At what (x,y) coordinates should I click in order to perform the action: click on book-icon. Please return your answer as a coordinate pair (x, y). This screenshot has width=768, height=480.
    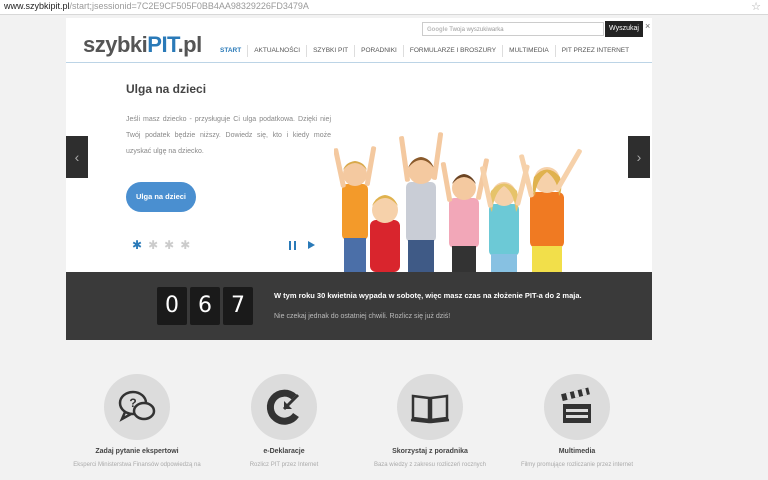
    Looking at the image, I should click on (430, 409).